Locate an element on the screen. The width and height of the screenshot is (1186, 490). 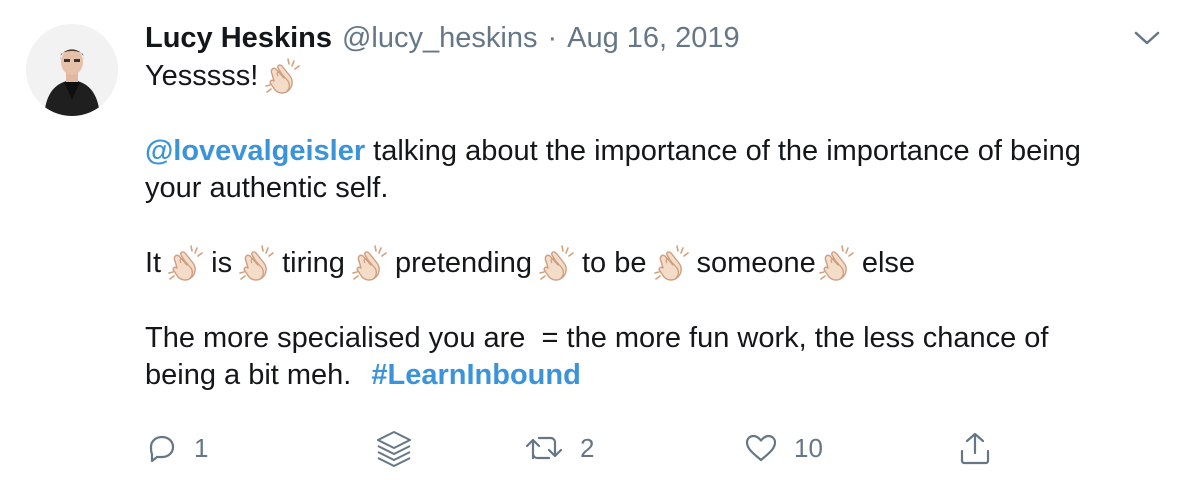
retweet-button: 2 is located at coordinates (559, 448).